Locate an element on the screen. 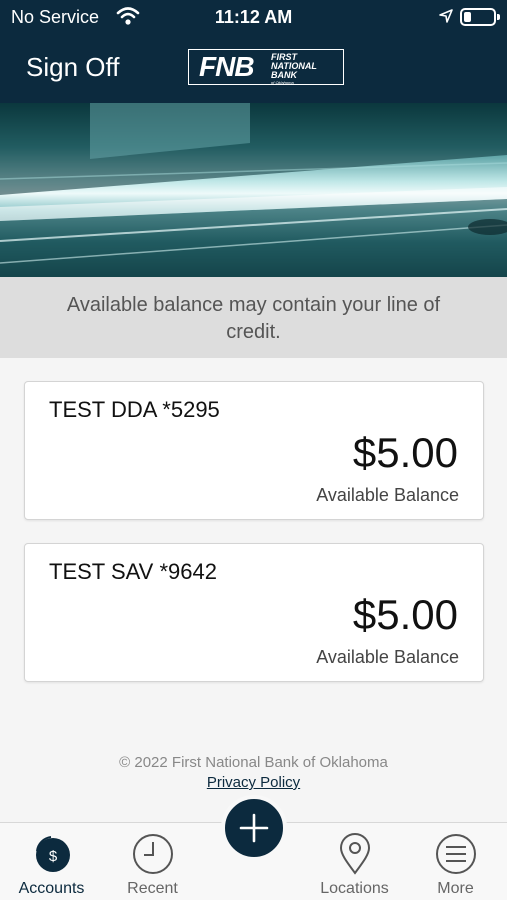  sign-off-button: Sign Off is located at coordinates (72, 67).